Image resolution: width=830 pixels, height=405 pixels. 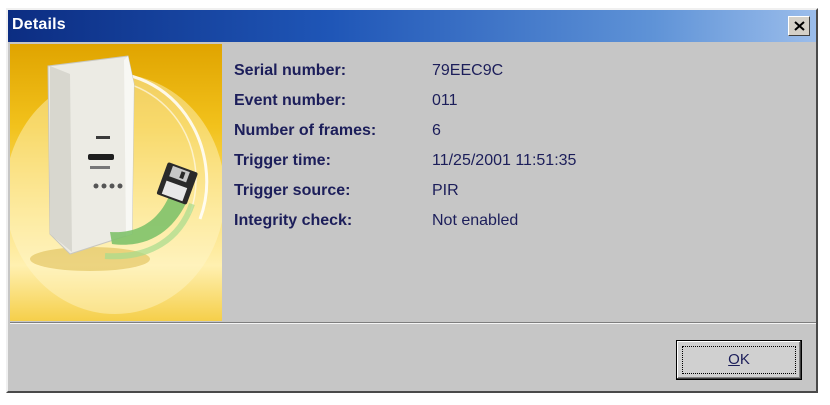 What do you see at coordinates (734, 359) in the screenshot?
I see `ok-accelerator-letter: O` at bounding box center [734, 359].